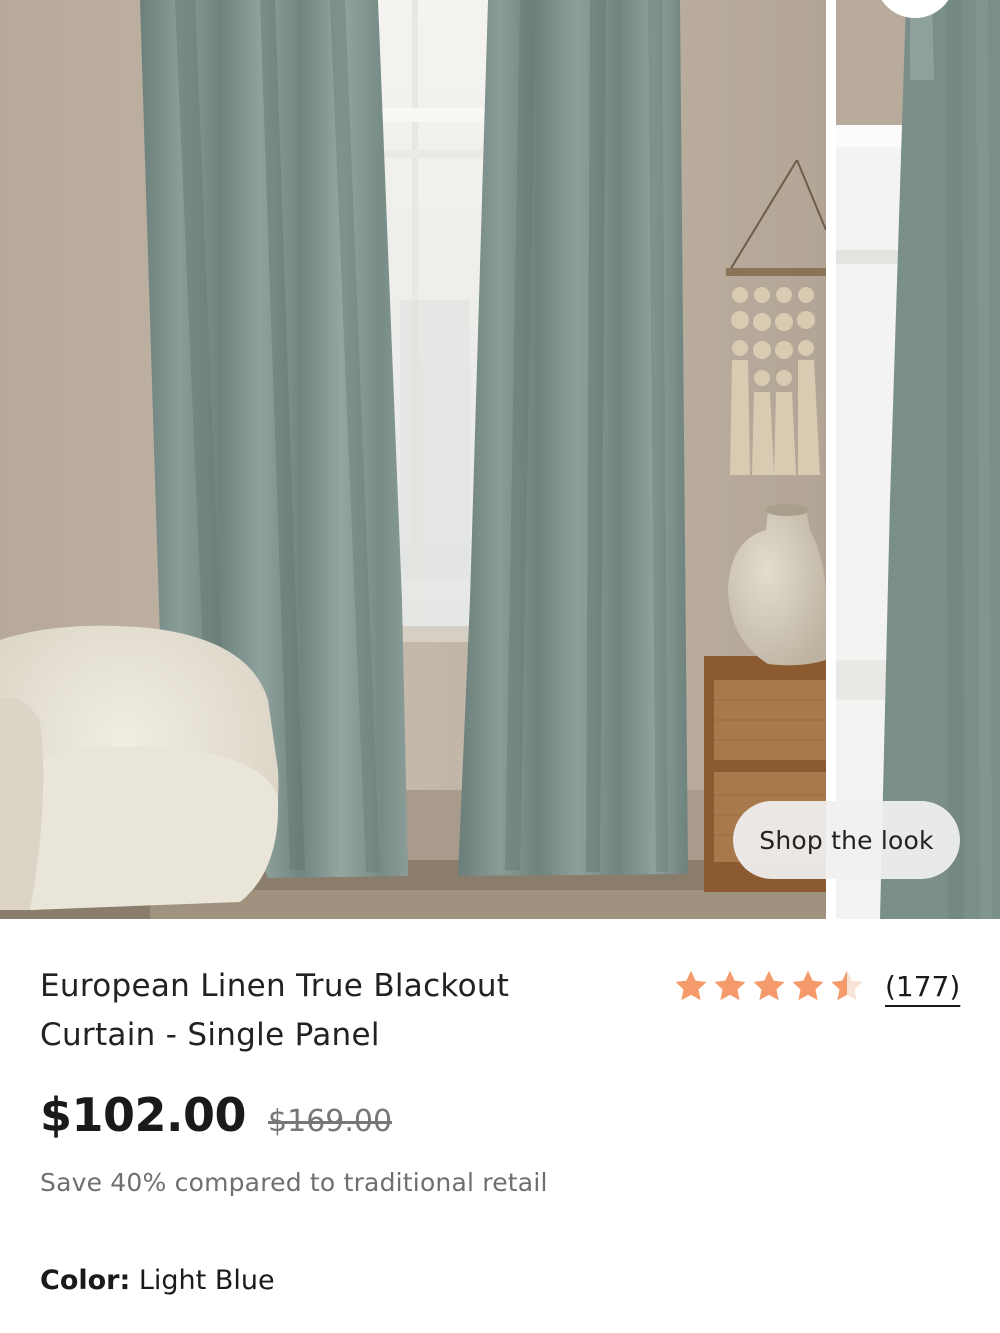 The image size is (1000, 1333). I want to click on product-photo-next-preview, so click(918, 459).